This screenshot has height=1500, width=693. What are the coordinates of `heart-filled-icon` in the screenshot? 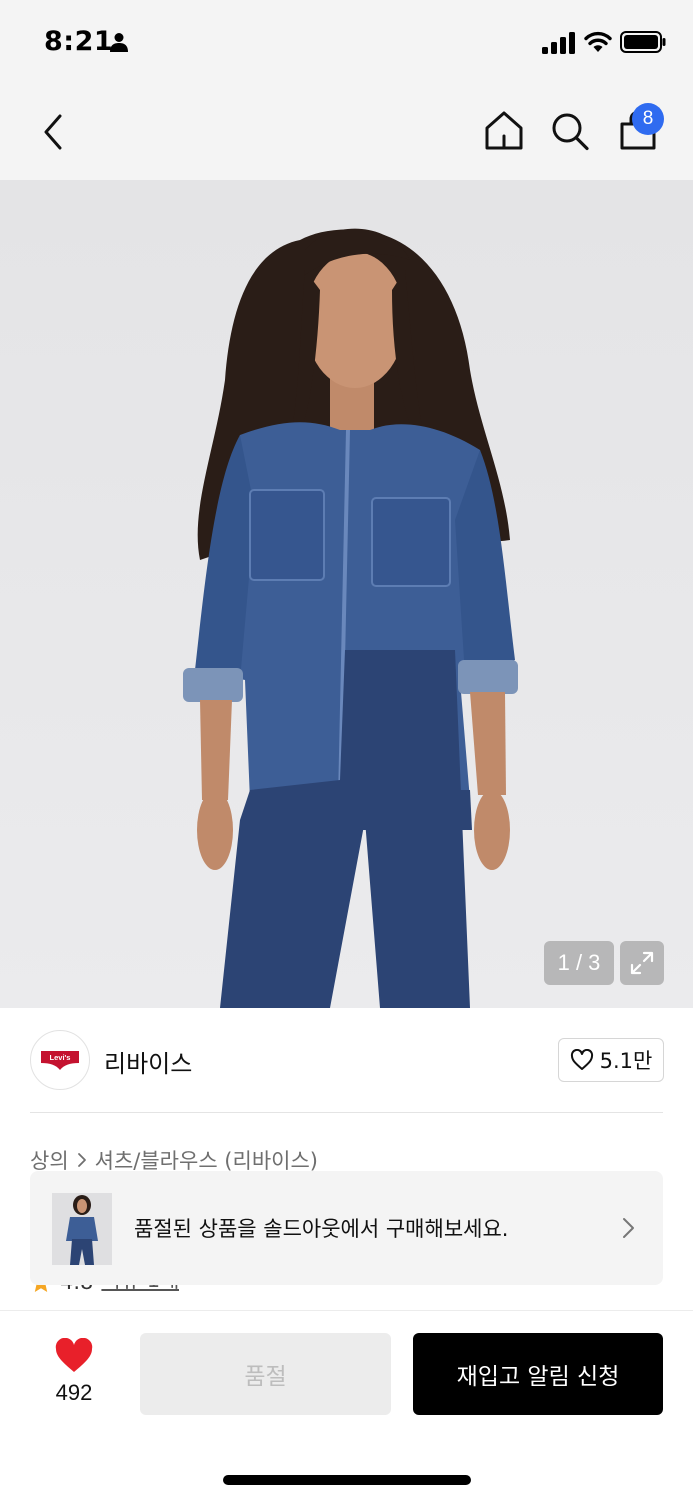 It's located at (74, 1356).